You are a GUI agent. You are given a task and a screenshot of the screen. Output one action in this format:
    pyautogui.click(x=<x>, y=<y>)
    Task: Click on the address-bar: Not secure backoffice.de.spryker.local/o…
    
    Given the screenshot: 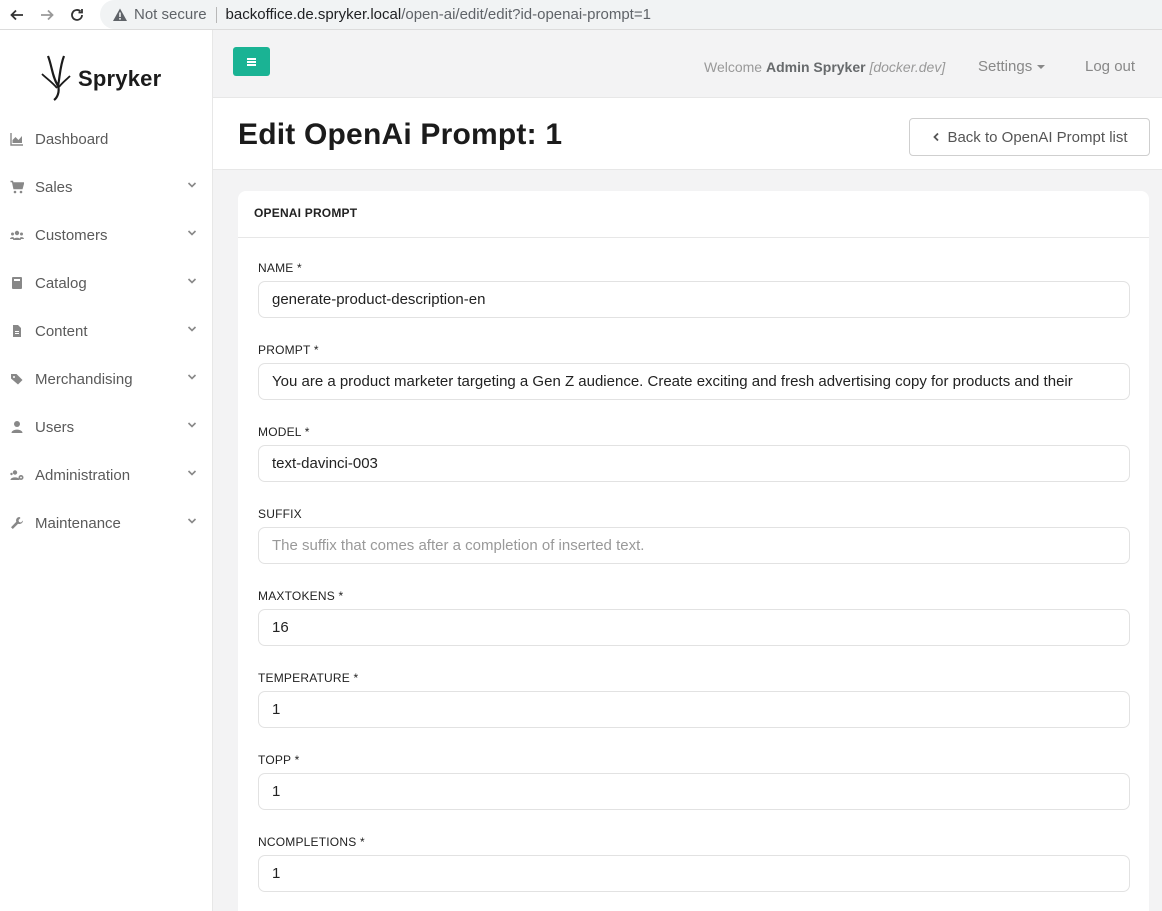 What is the action you would take?
    pyautogui.click(x=631, y=14)
    